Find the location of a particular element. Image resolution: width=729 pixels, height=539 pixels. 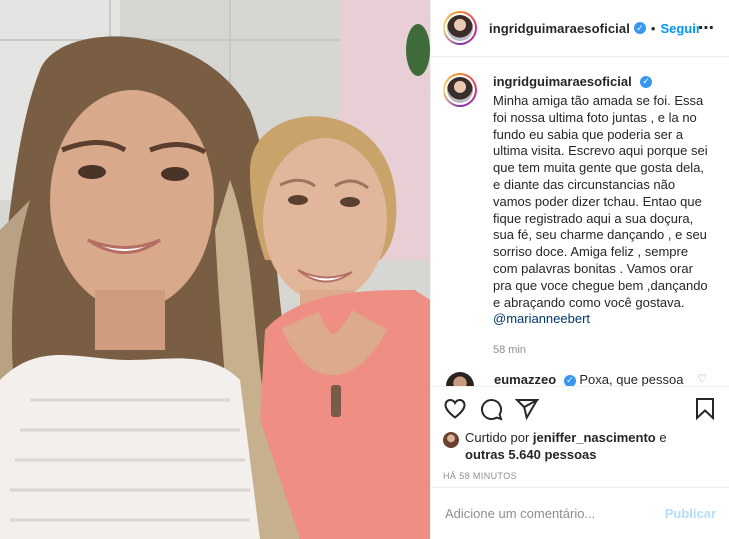

more-options-icon: ⋯ is located at coordinates (706, 28).